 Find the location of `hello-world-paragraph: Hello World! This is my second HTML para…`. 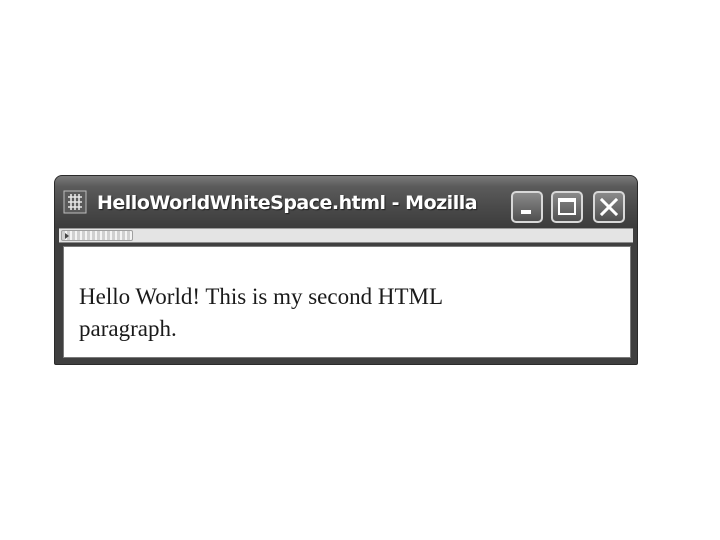

hello-world-paragraph: Hello World! This is my second HTML para… is located at coordinates (261, 312).